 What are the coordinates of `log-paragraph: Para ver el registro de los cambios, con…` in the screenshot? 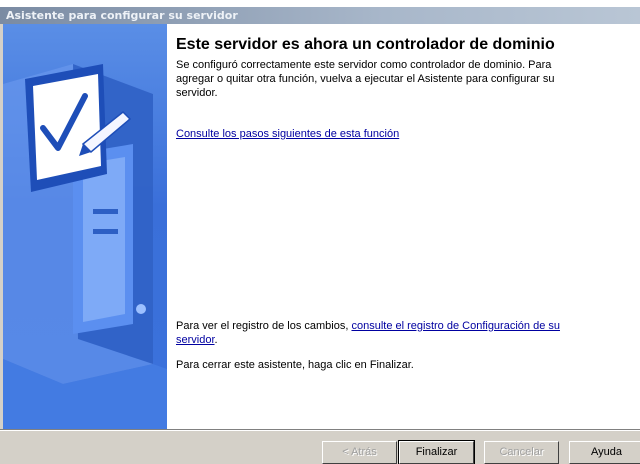 It's located at (376, 333).